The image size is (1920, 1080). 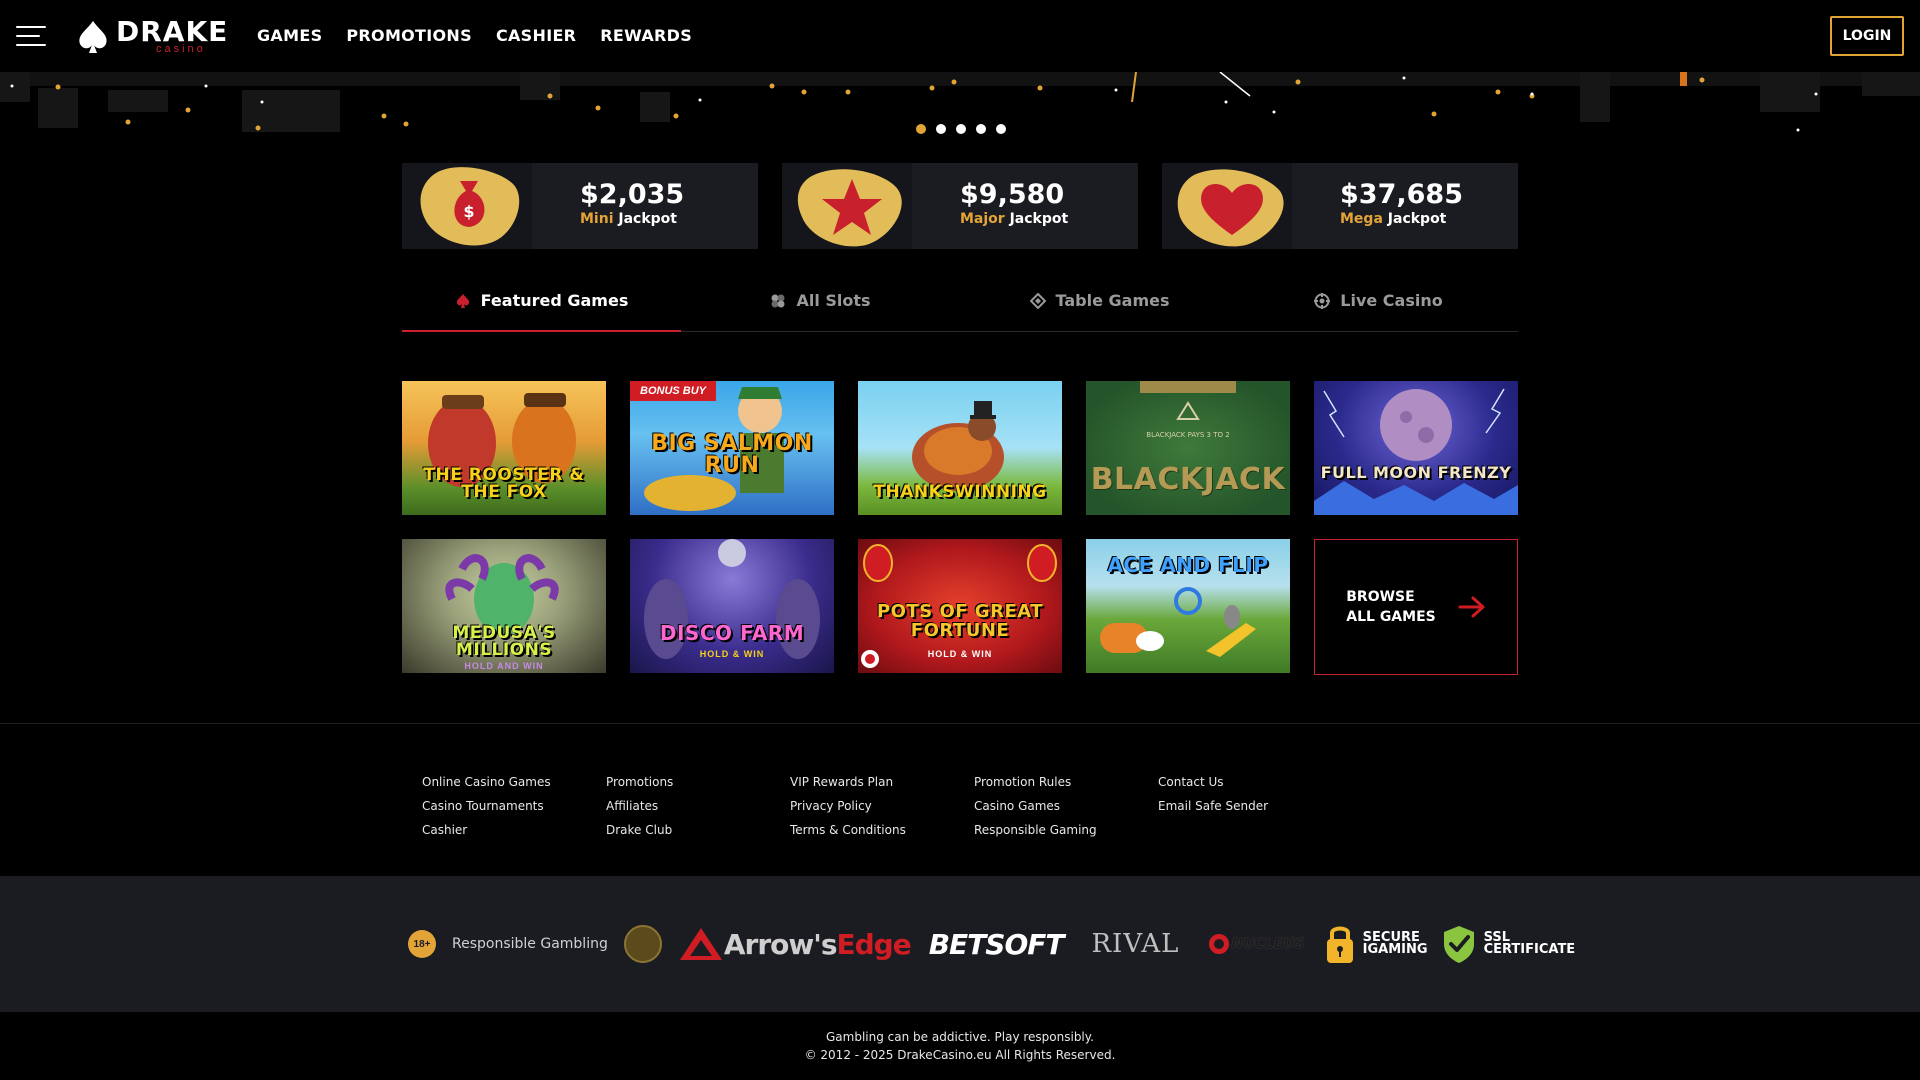 I want to click on arrows-edge-icon, so click(x=700, y=944).